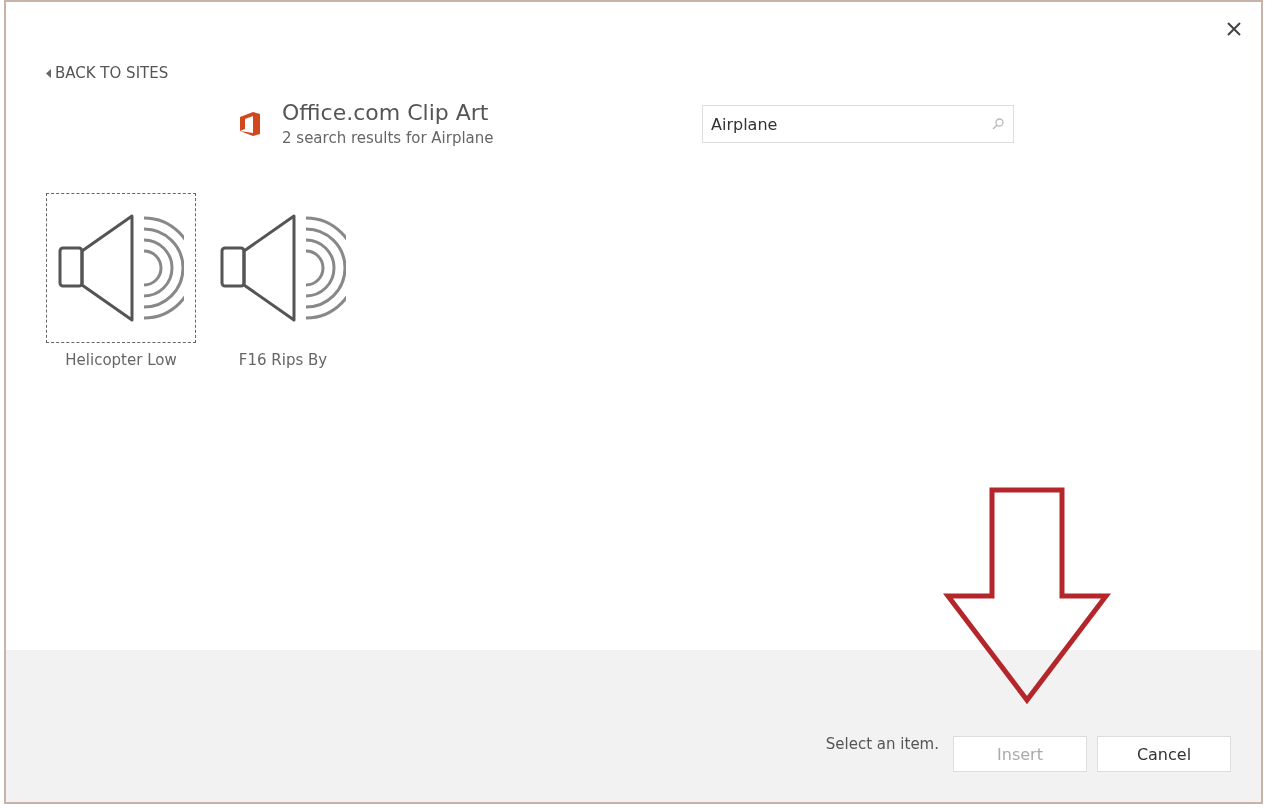 The image size is (1267, 808). I want to click on clip-label: F16 Rips By, so click(283, 360).